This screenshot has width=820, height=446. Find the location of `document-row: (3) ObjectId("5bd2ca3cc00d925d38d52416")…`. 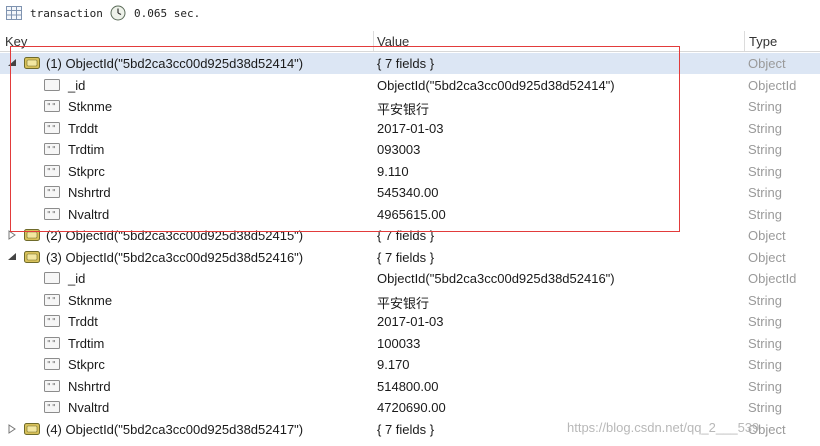

document-row: (3) ObjectId("5bd2ca3cc00d925d38d52416")… is located at coordinates (410, 257).